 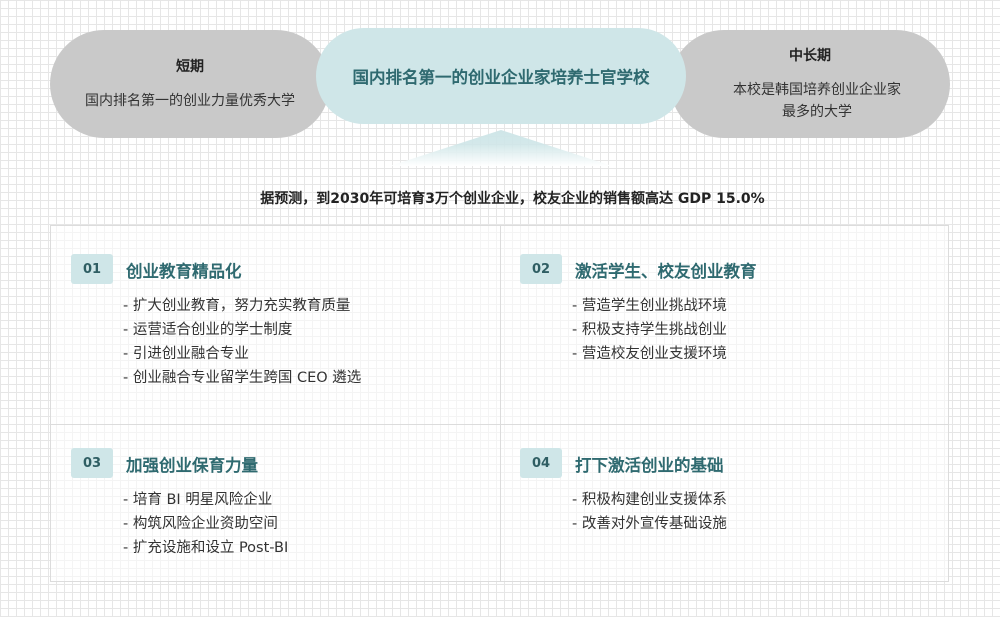 What do you see at coordinates (649, 465) in the screenshot?
I see `quadrant-title: 打下激活创业的基础` at bounding box center [649, 465].